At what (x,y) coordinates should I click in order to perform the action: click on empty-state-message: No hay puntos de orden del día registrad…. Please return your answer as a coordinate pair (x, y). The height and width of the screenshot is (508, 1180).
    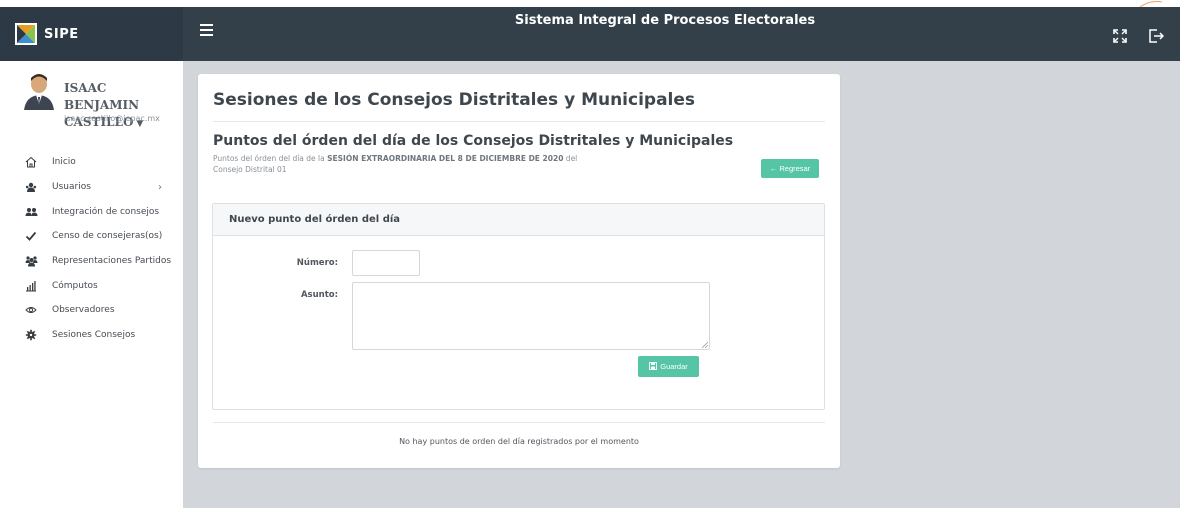
    Looking at the image, I should click on (519, 441).